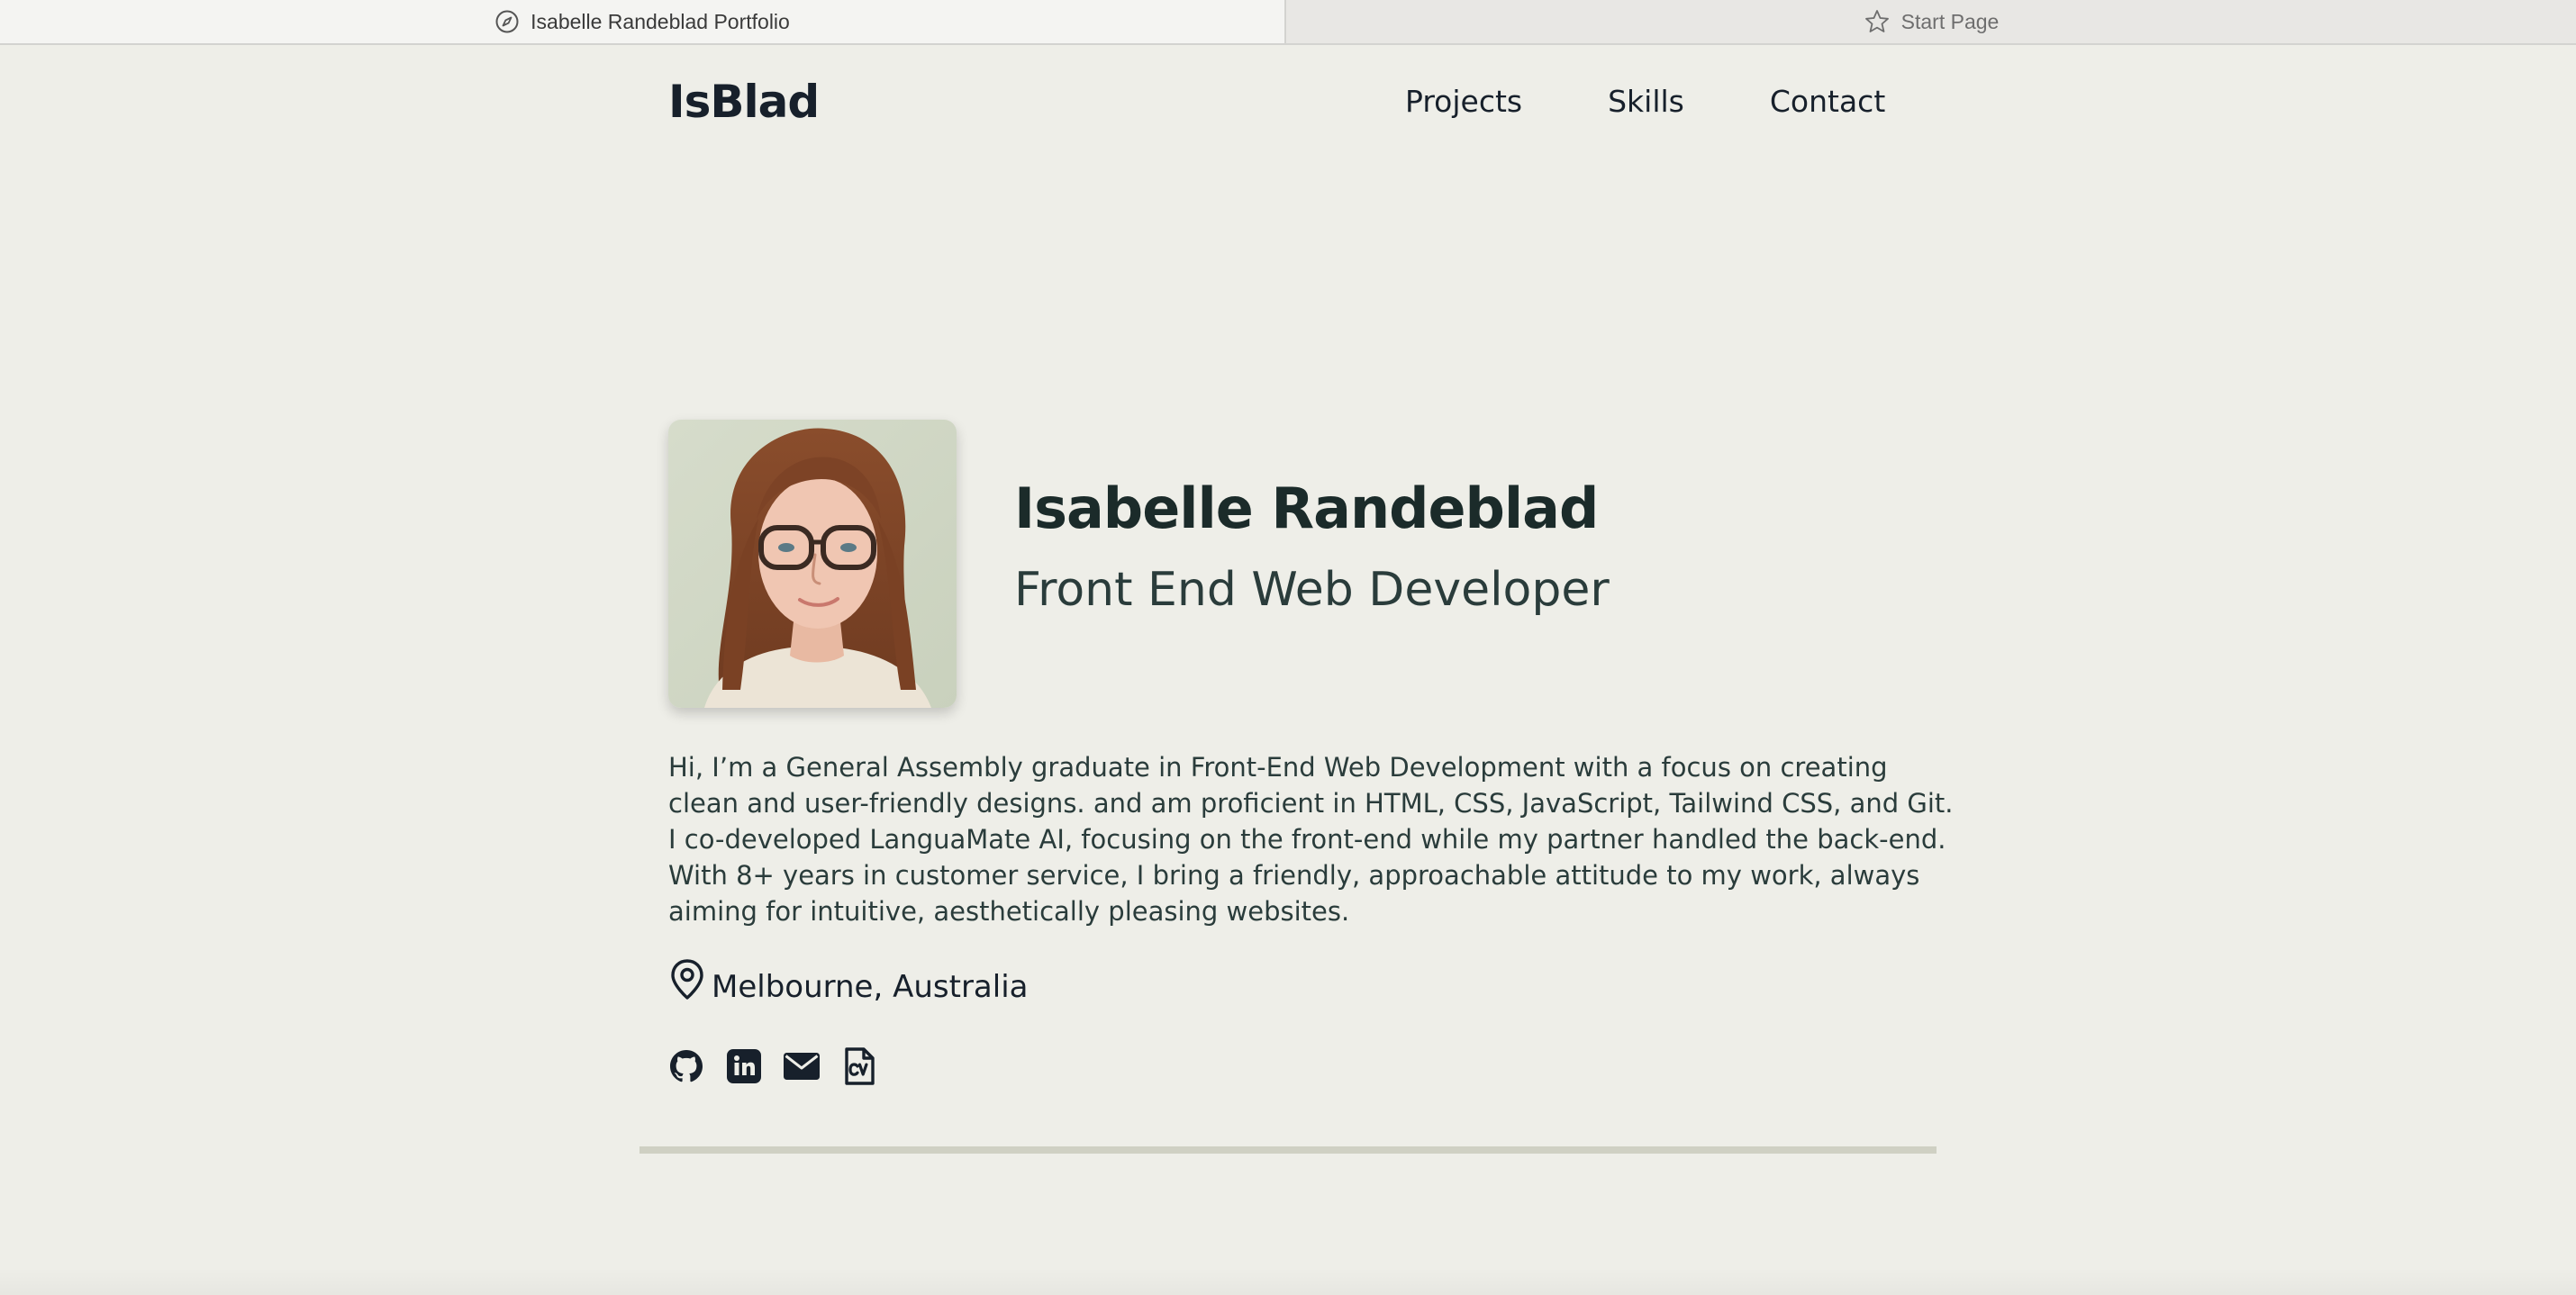 The width and height of the screenshot is (2576, 1295). I want to click on bottom-shadow, so click(1288, 1281).